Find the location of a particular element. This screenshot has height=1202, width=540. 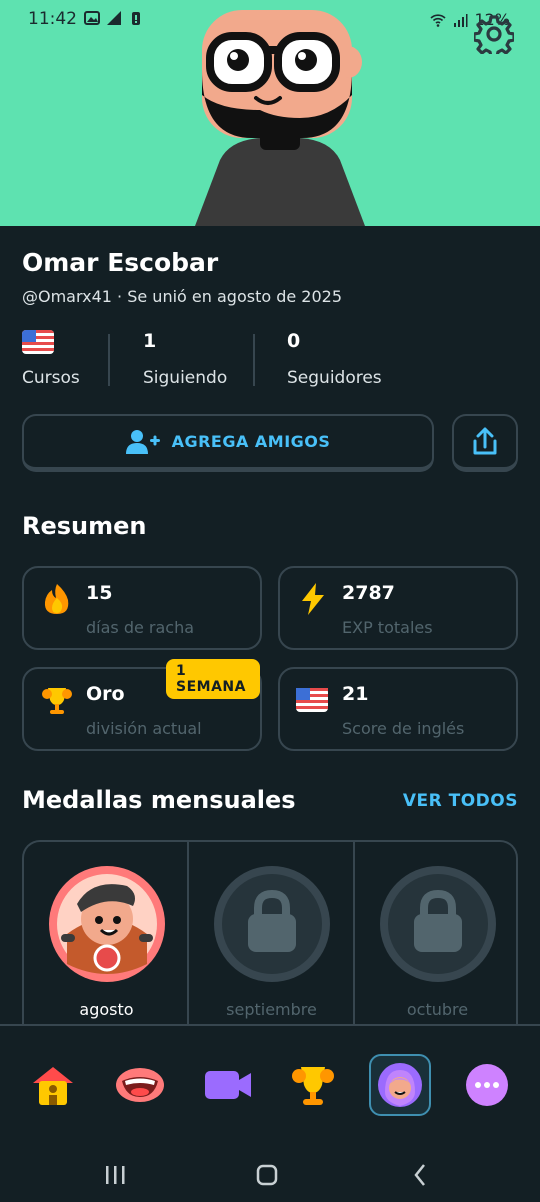

xp-value: 2787 is located at coordinates (368, 593).